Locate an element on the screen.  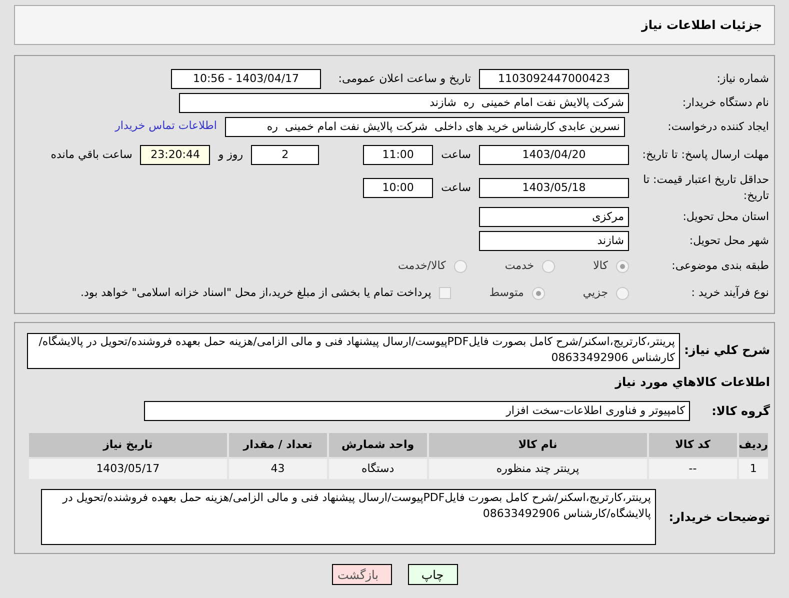
radio-label: خدمت is located at coordinates (519, 266).